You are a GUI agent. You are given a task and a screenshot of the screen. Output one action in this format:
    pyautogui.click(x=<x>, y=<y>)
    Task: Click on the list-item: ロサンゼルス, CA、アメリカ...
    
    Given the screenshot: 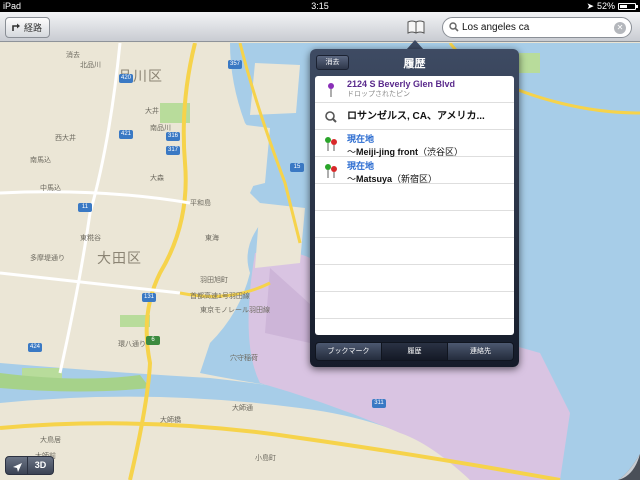 What is the action you would take?
    pyautogui.click(x=414, y=116)
    